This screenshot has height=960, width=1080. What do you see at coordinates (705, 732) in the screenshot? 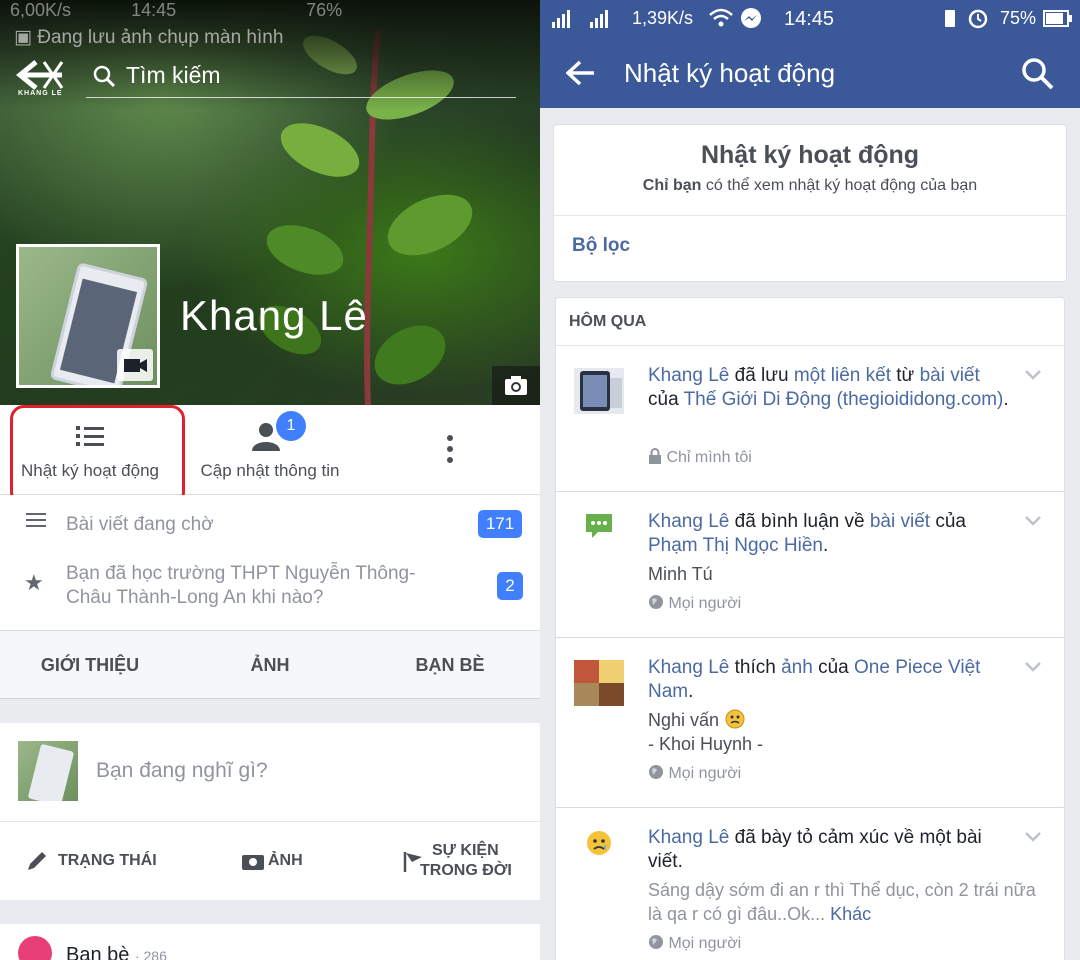
I see `photo-caption: Nghi vấn - Khoi Huynh -` at bounding box center [705, 732].